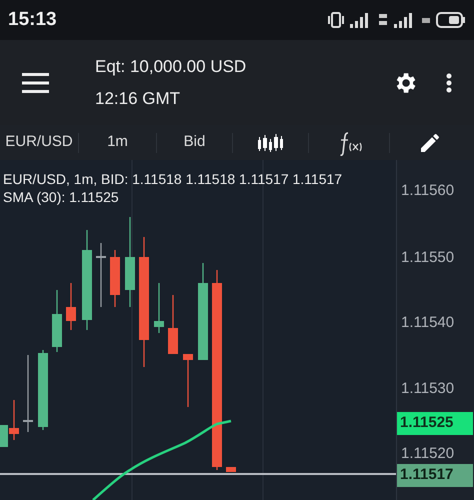  I want to click on legend-text: EUR/USD, 1m, BID: 1.11518 1.11518 1.11517 1.11517, so click(172, 179).